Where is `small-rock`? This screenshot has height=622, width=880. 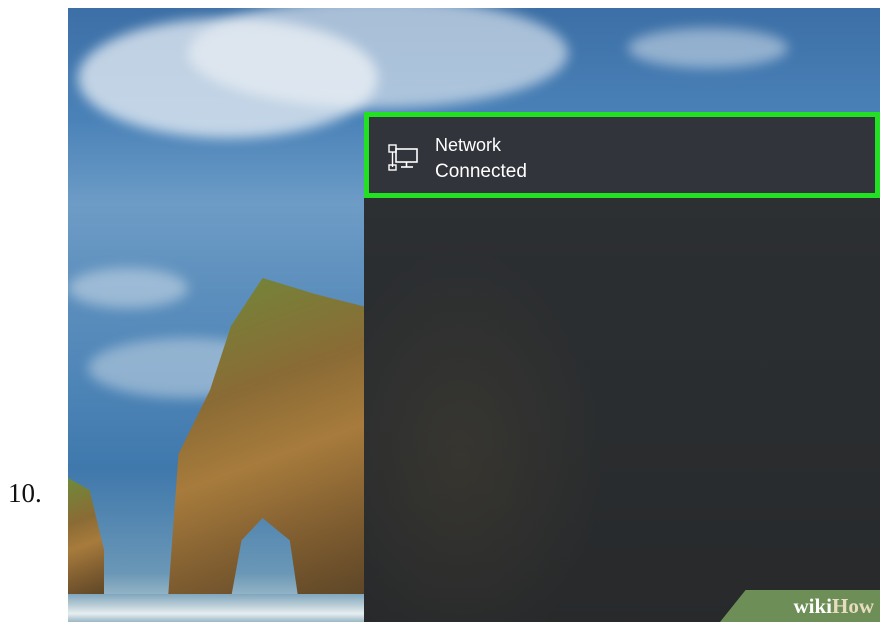 small-rock is located at coordinates (86, 538).